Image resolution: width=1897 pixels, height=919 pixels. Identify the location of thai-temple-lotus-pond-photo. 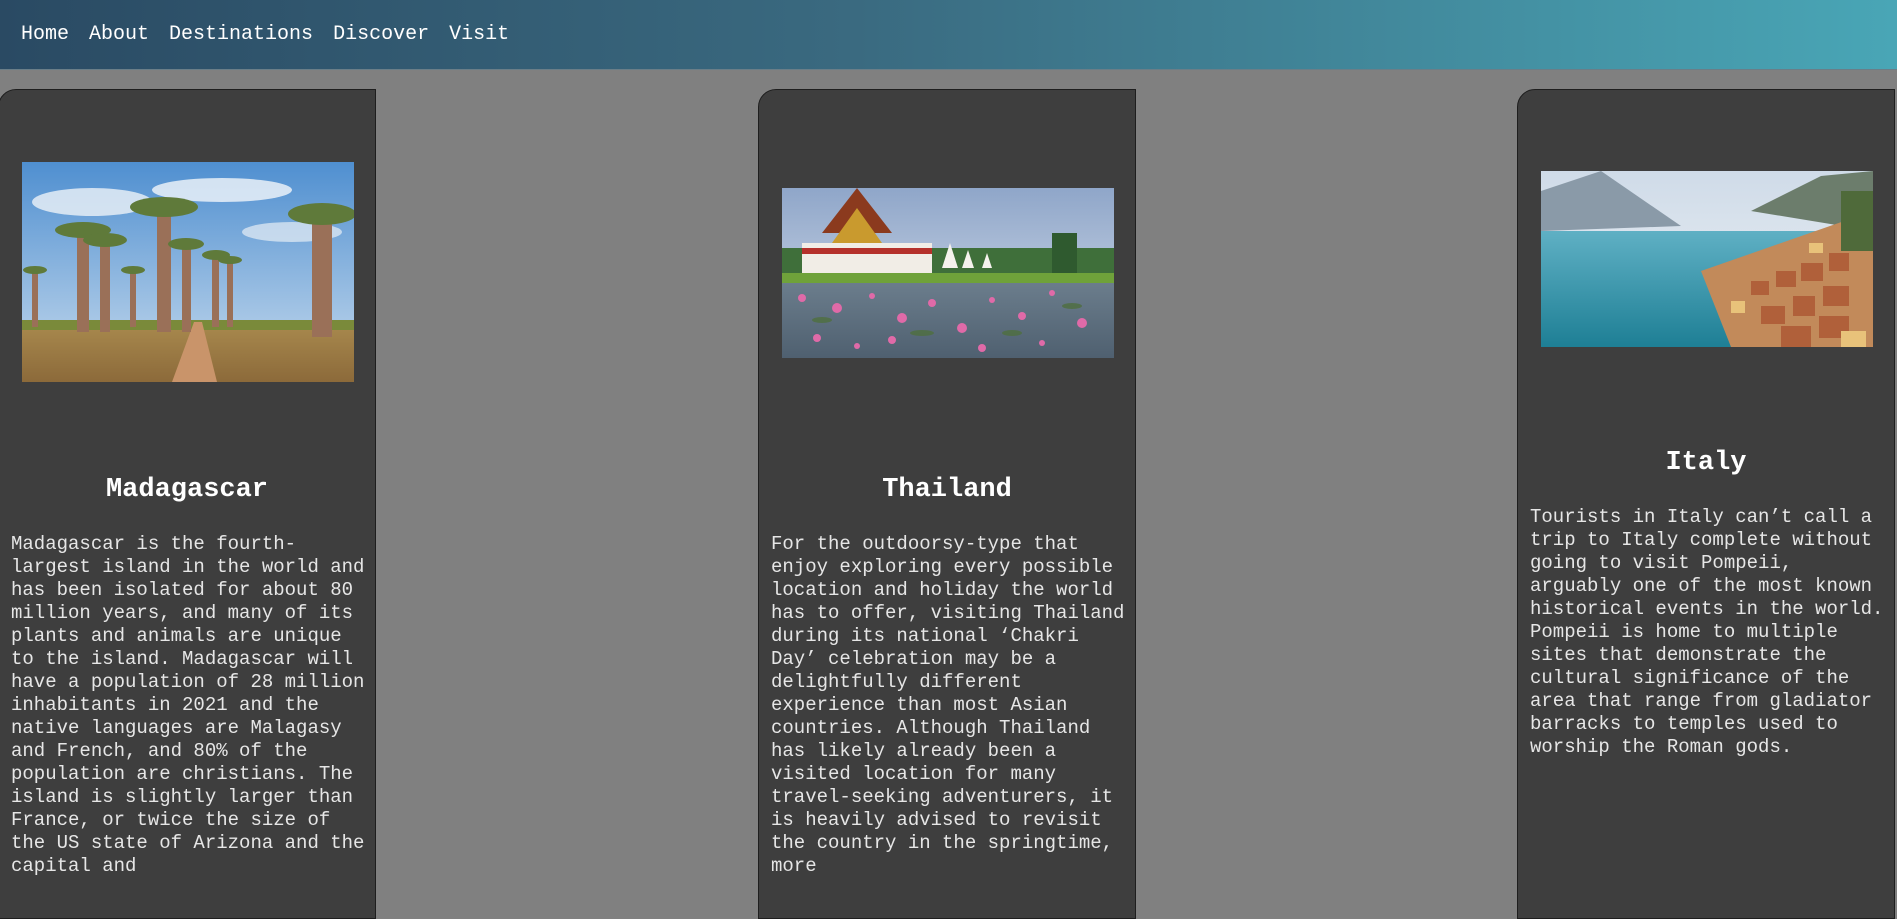
(948, 273).